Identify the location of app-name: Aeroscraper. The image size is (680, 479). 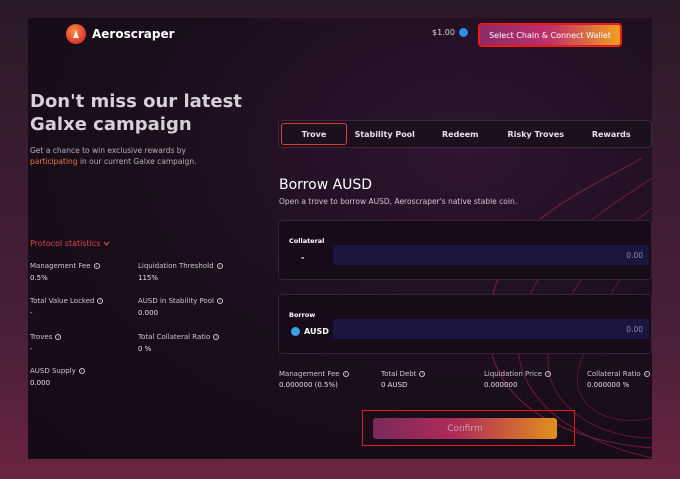
(133, 34).